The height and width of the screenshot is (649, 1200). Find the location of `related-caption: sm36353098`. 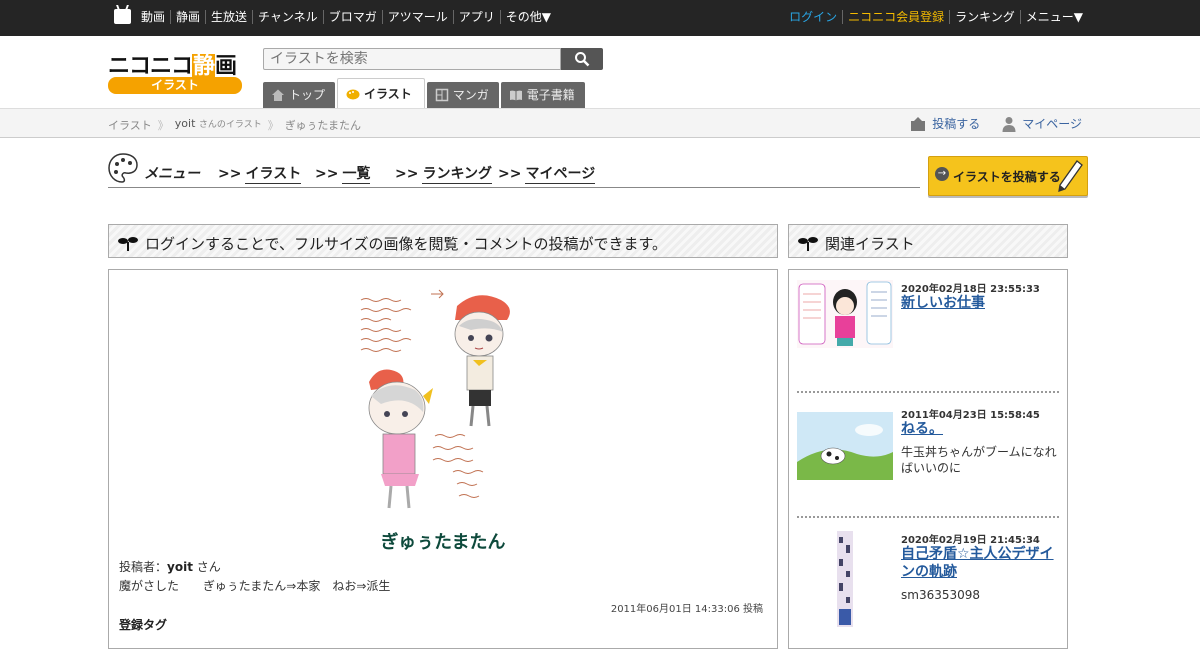

related-caption: sm36353098 is located at coordinates (941, 595).